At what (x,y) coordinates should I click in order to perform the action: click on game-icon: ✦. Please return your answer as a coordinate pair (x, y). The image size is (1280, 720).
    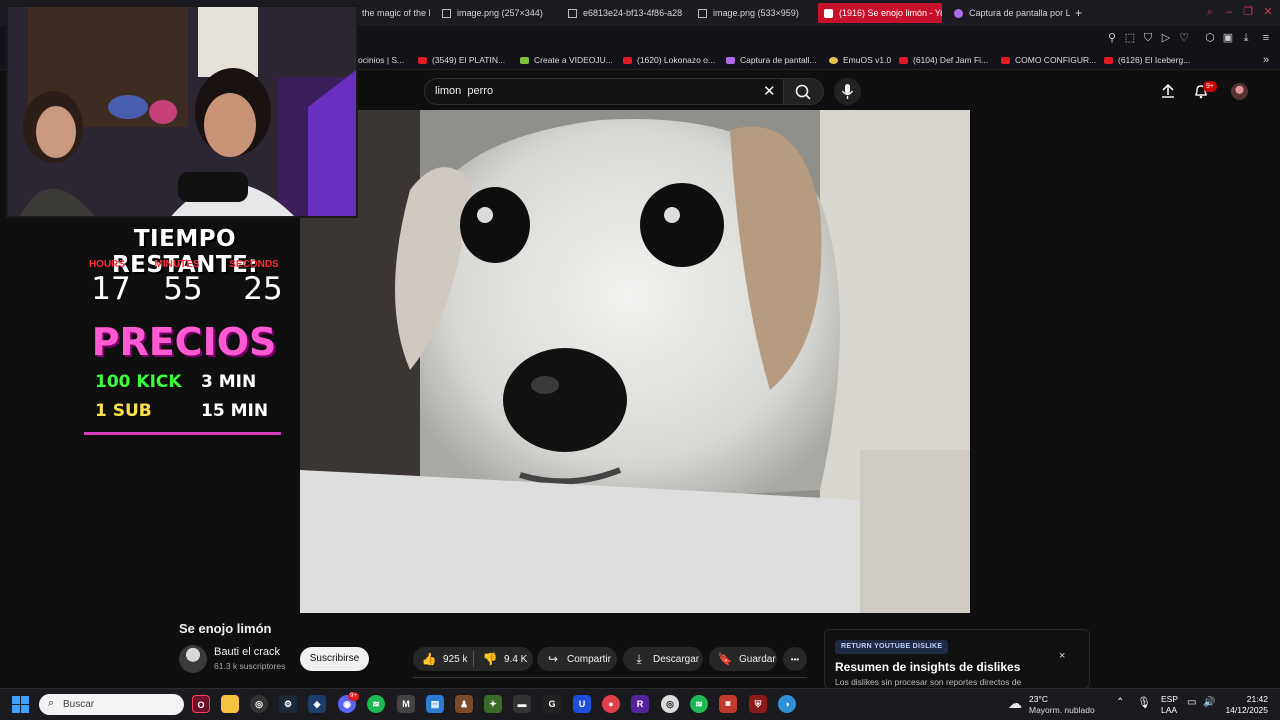
    Looking at the image, I should click on (493, 704).